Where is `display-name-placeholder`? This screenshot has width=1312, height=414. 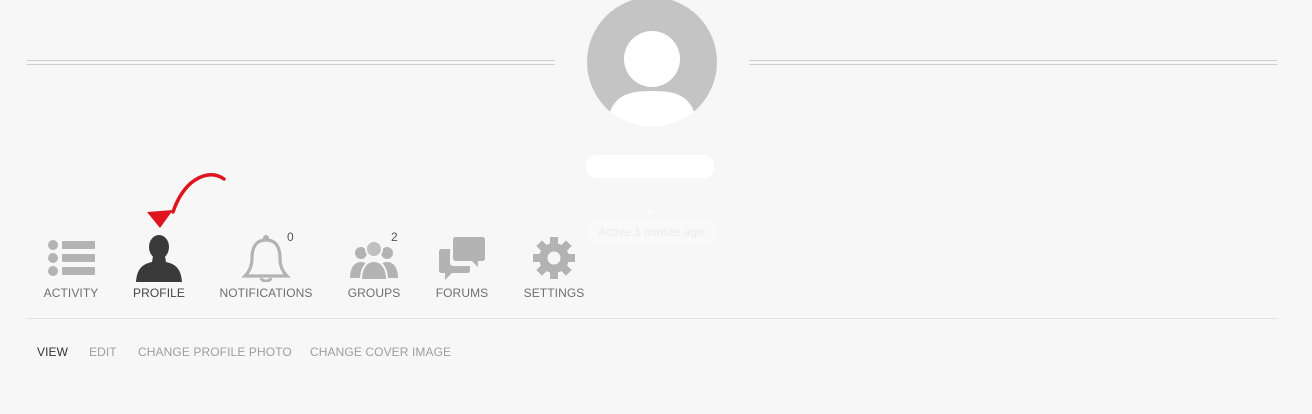 display-name-placeholder is located at coordinates (650, 166).